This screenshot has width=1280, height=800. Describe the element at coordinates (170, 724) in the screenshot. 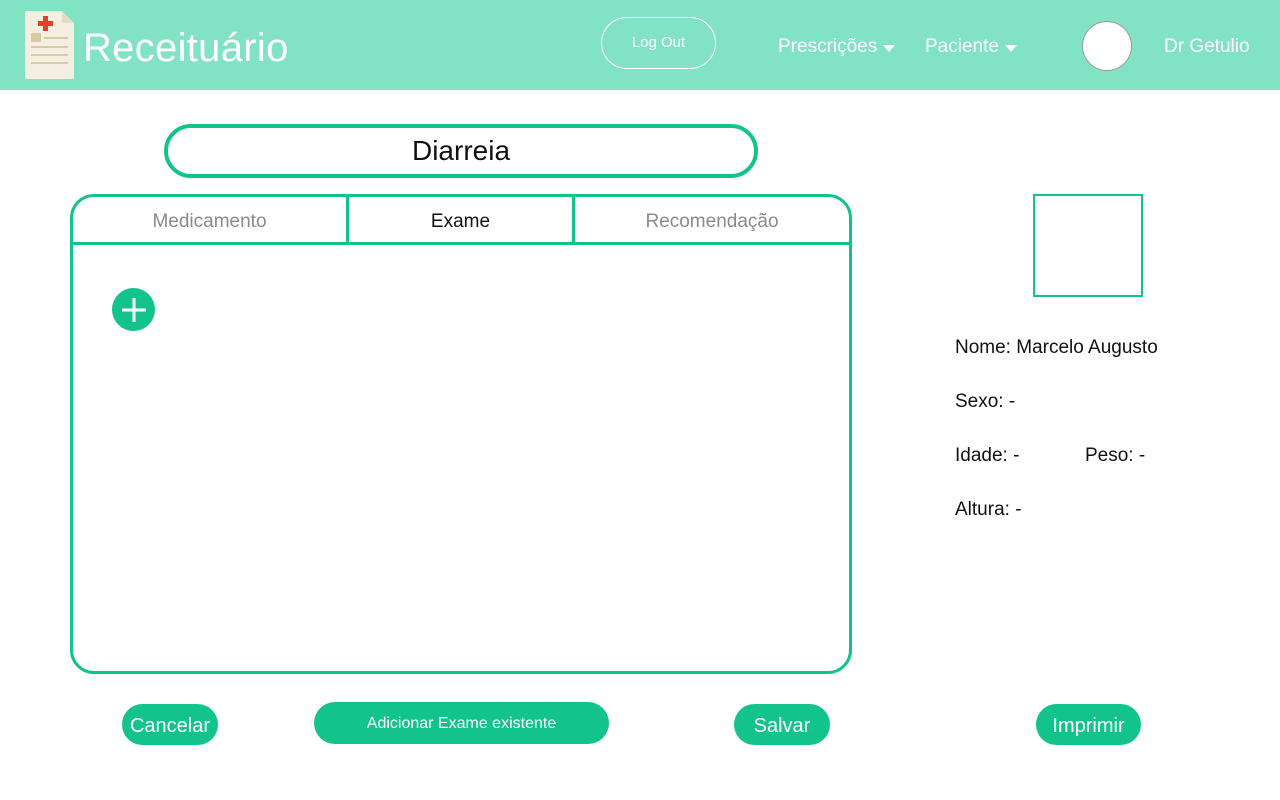

I see `cancel-button: Cancelar` at that location.